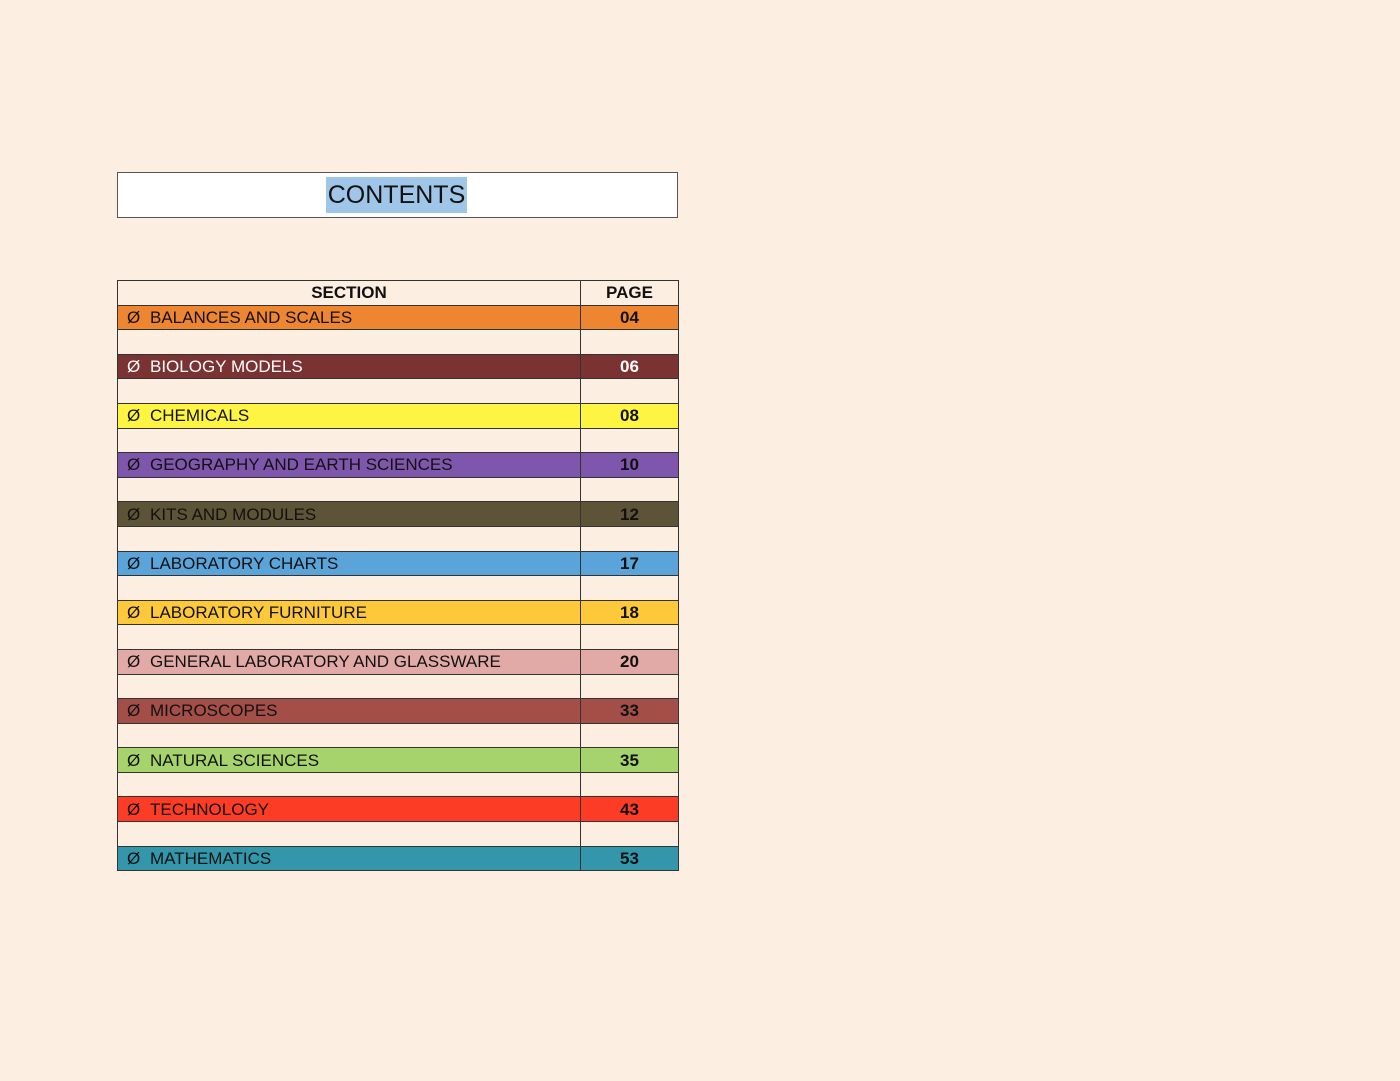 This screenshot has width=1400, height=1081. Describe the element at coordinates (629, 317) in the screenshot. I see `page-number: 04` at that location.